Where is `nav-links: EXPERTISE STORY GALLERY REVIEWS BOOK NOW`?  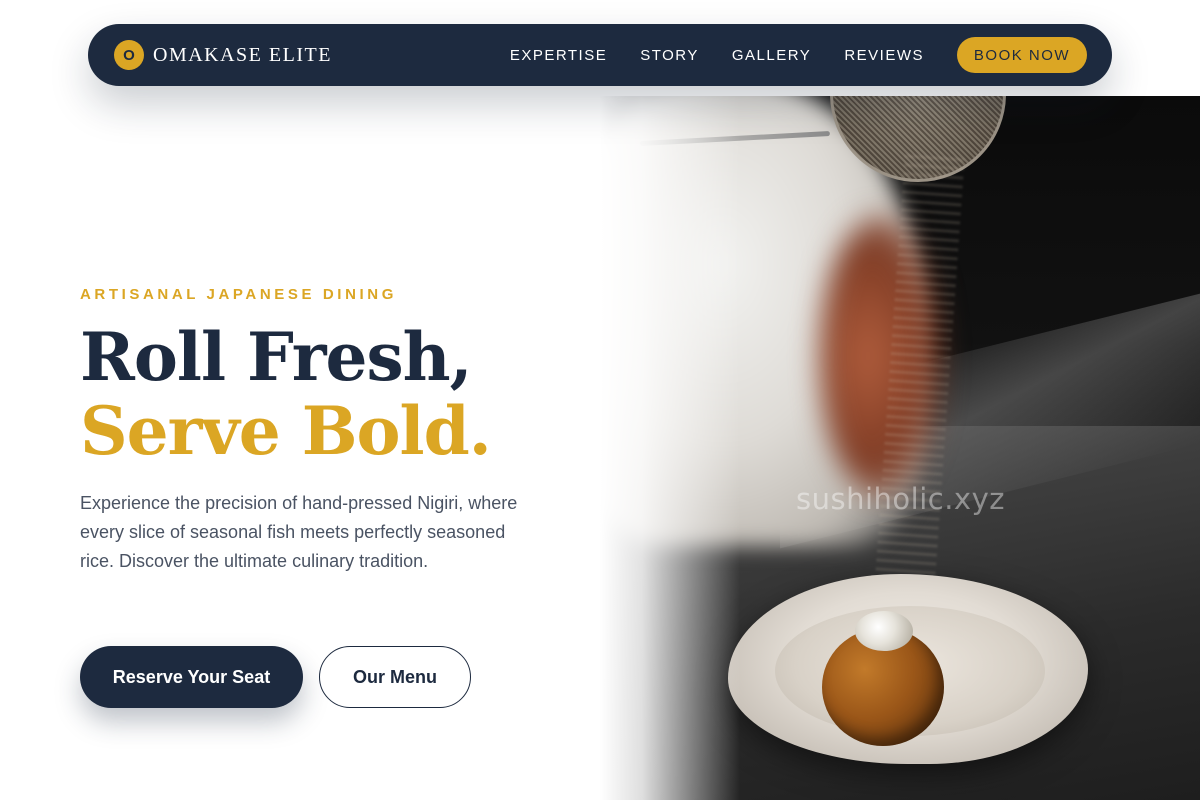 nav-links: EXPERTISE STORY GALLERY REVIEWS BOOK NOW is located at coordinates (798, 55).